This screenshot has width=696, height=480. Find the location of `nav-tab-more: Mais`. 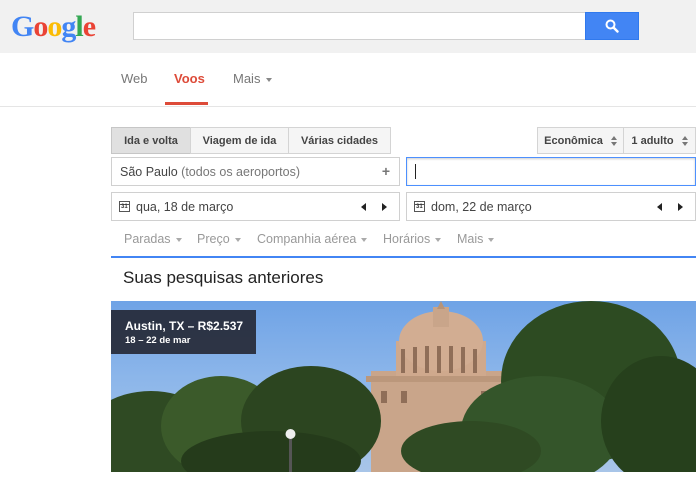

nav-tab-more: Mais is located at coordinates (253, 78).